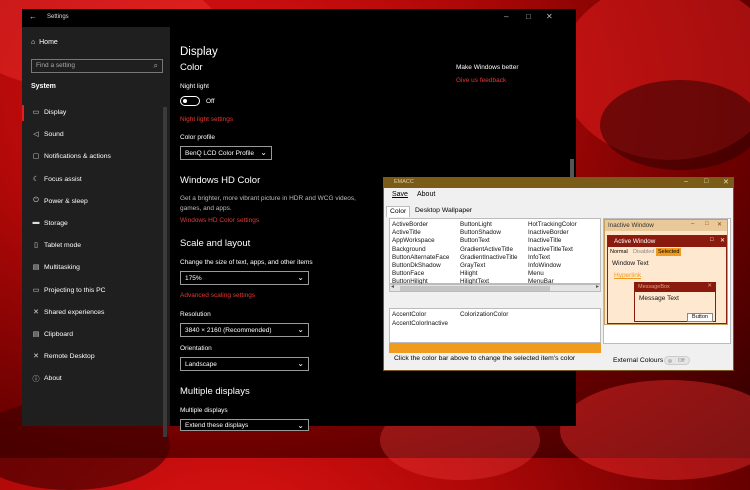 This screenshot has height=490, width=750. I want to click on emacc-titlebar: EMACC – □ ✕, so click(558, 183).